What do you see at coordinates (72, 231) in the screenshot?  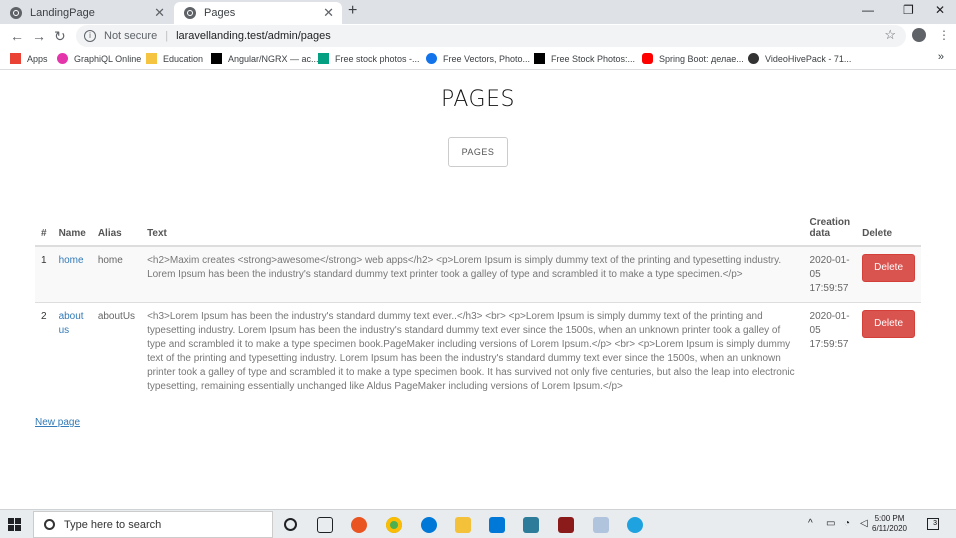 I see `header-name: Name` at bounding box center [72, 231].